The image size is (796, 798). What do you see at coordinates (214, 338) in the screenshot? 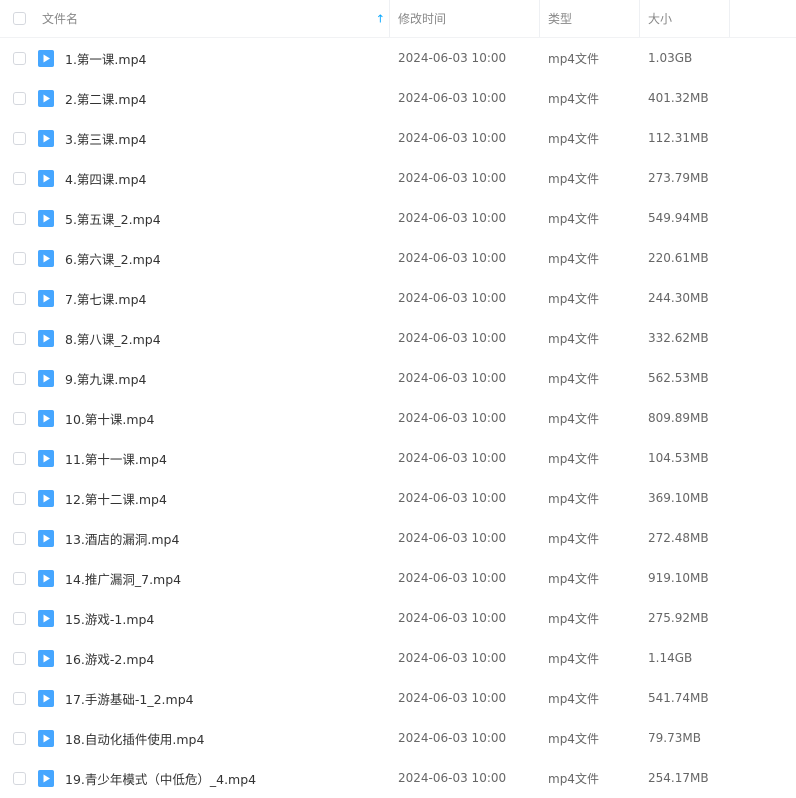
I see `file-name-cell: 8.第八课_2.mp4` at bounding box center [214, 338].